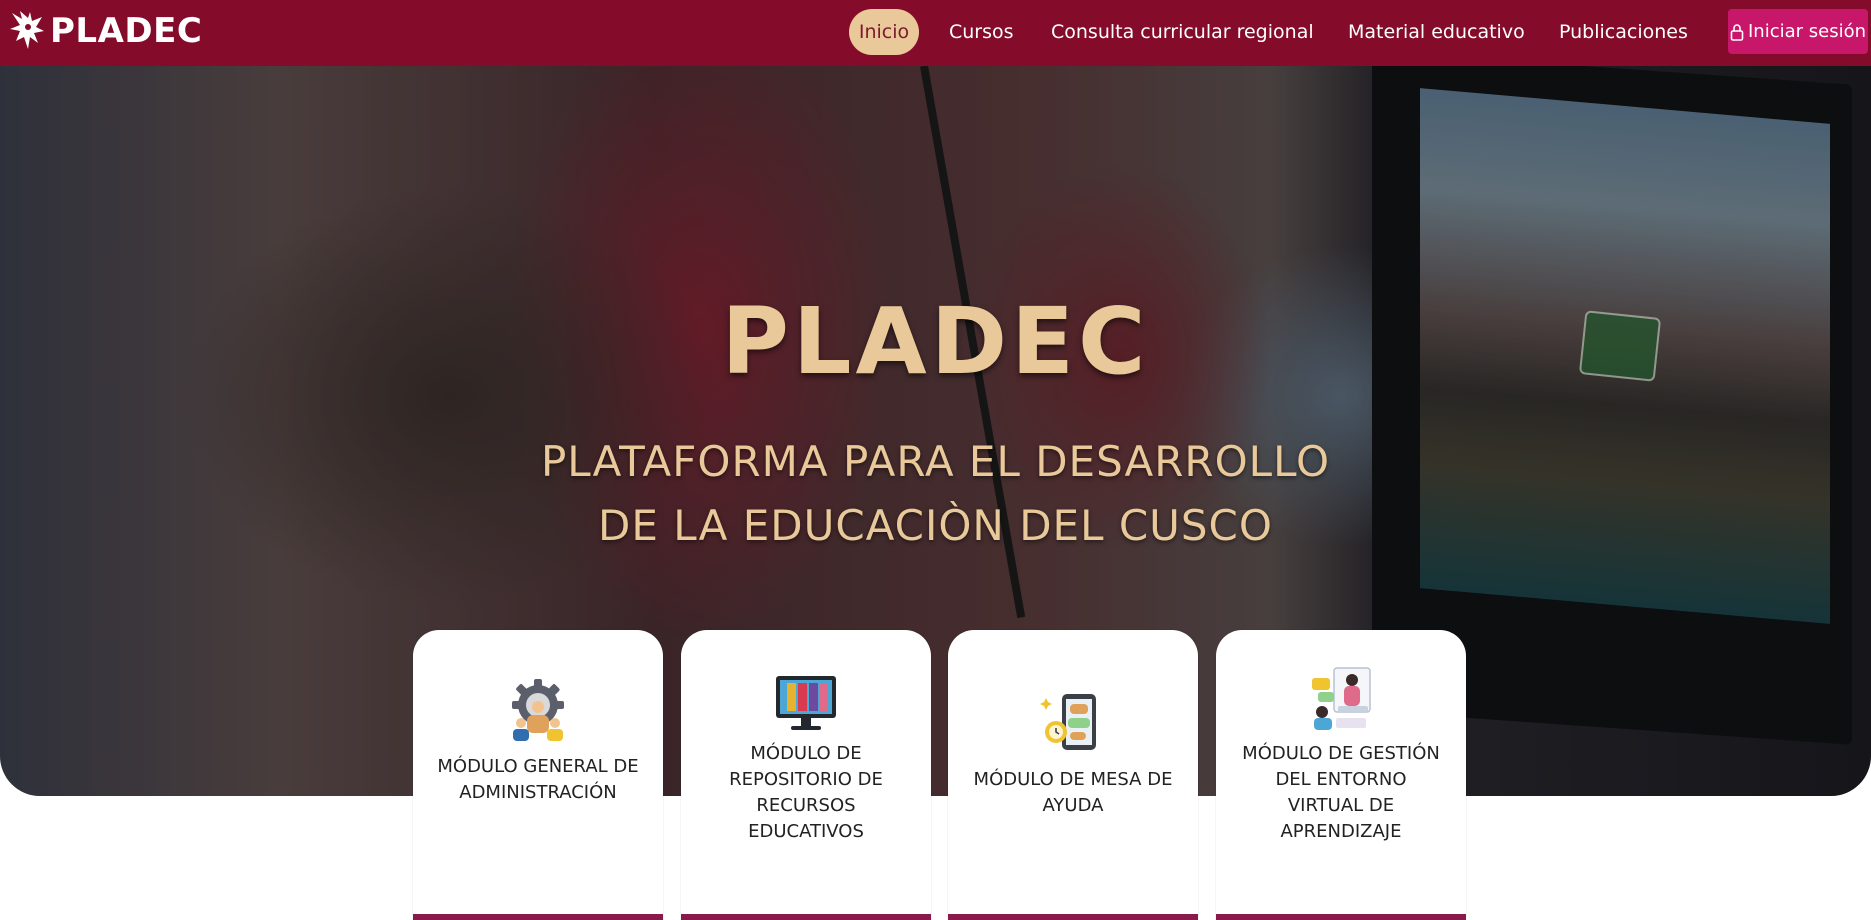 This screenshot has height=920, width=1871. Describe the element at coordinates (538, 710) in the screenshot. I see `gear-people-icon` at that location.